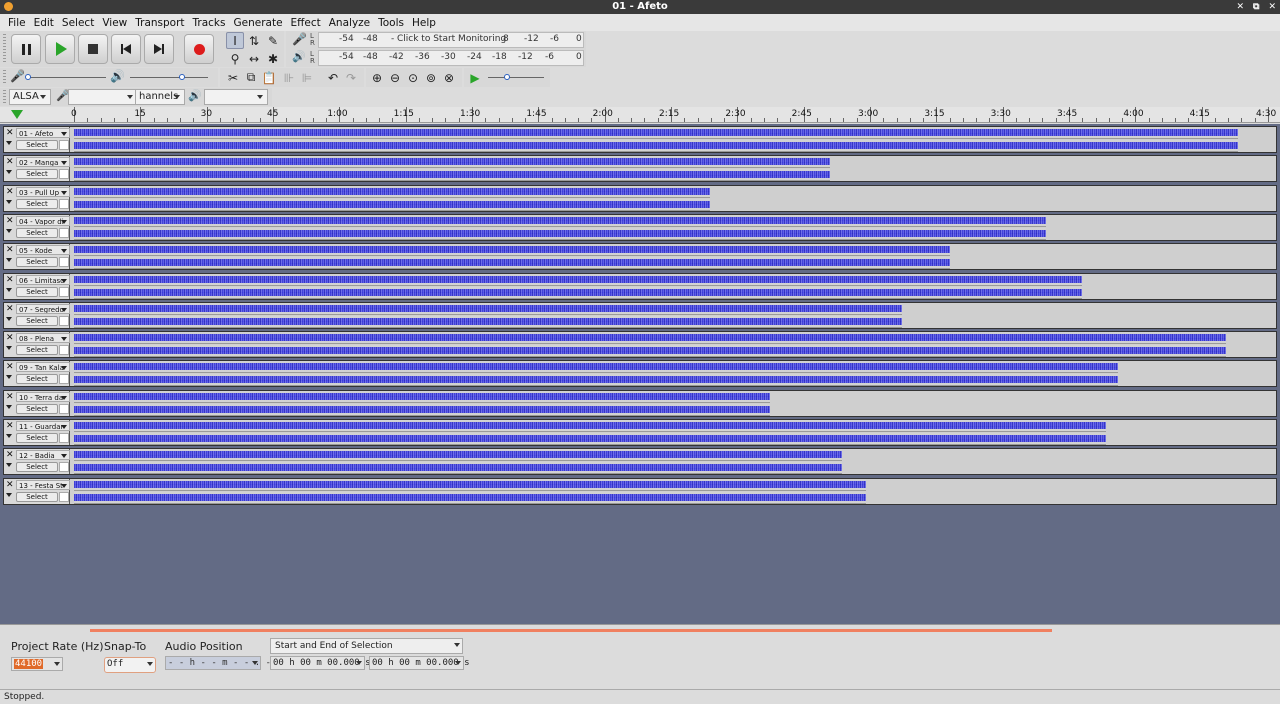  I want to click on menu-item-tools: Tools, so click(391, 23).